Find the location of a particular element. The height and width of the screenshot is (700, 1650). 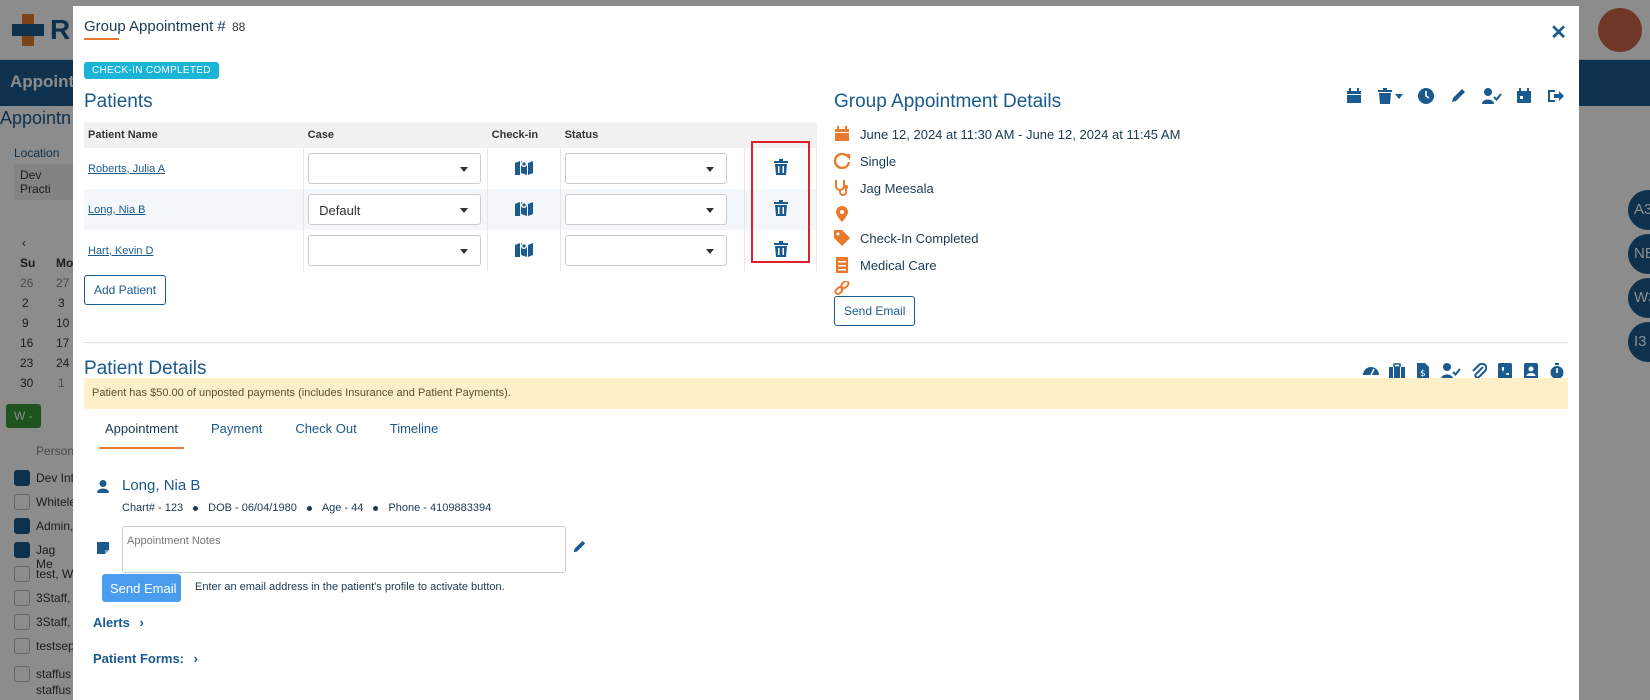

table-row: Hart, Kevin D is located at coordinates (450, 250).